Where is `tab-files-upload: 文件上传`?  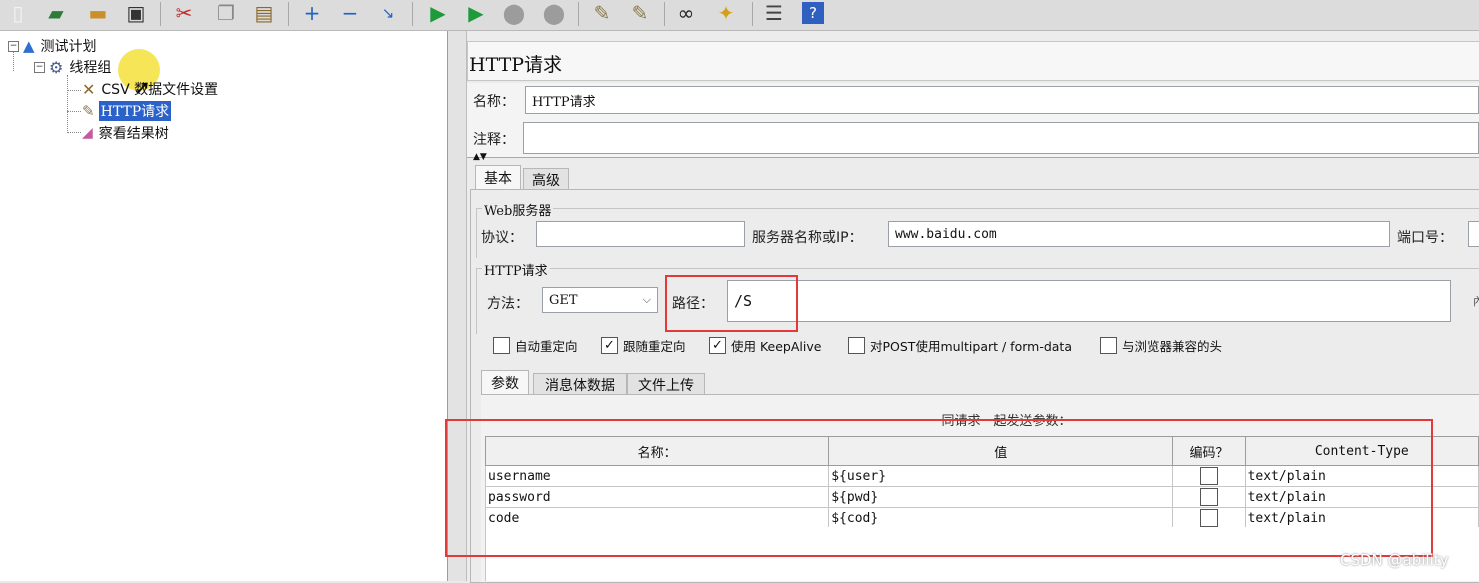 tab-files-upload: 文件上传 is located at coordinates (666, 384).